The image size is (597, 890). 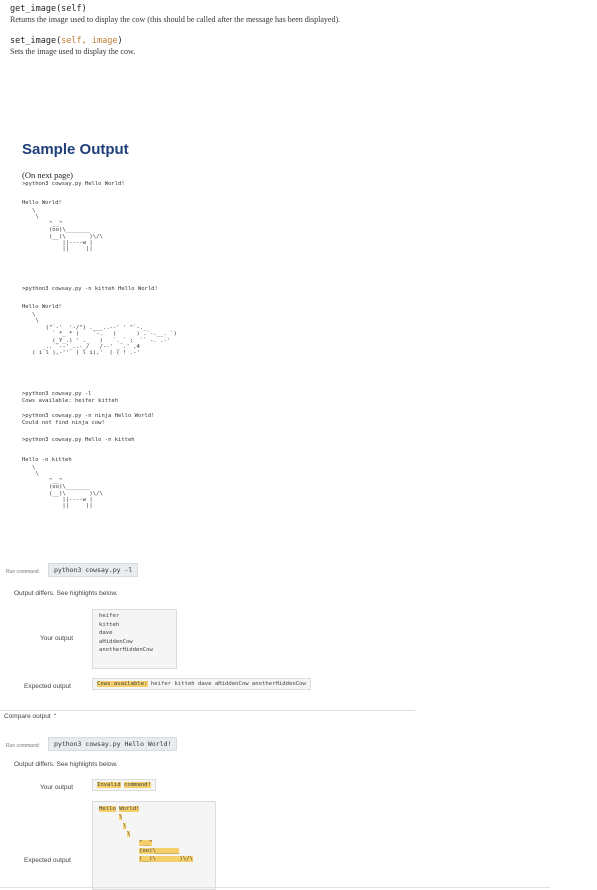 What do you see at coordinates (23, 746) in the screenshot?
I see `run-command-label-2: Run command:` at bounding box center [23, 746].